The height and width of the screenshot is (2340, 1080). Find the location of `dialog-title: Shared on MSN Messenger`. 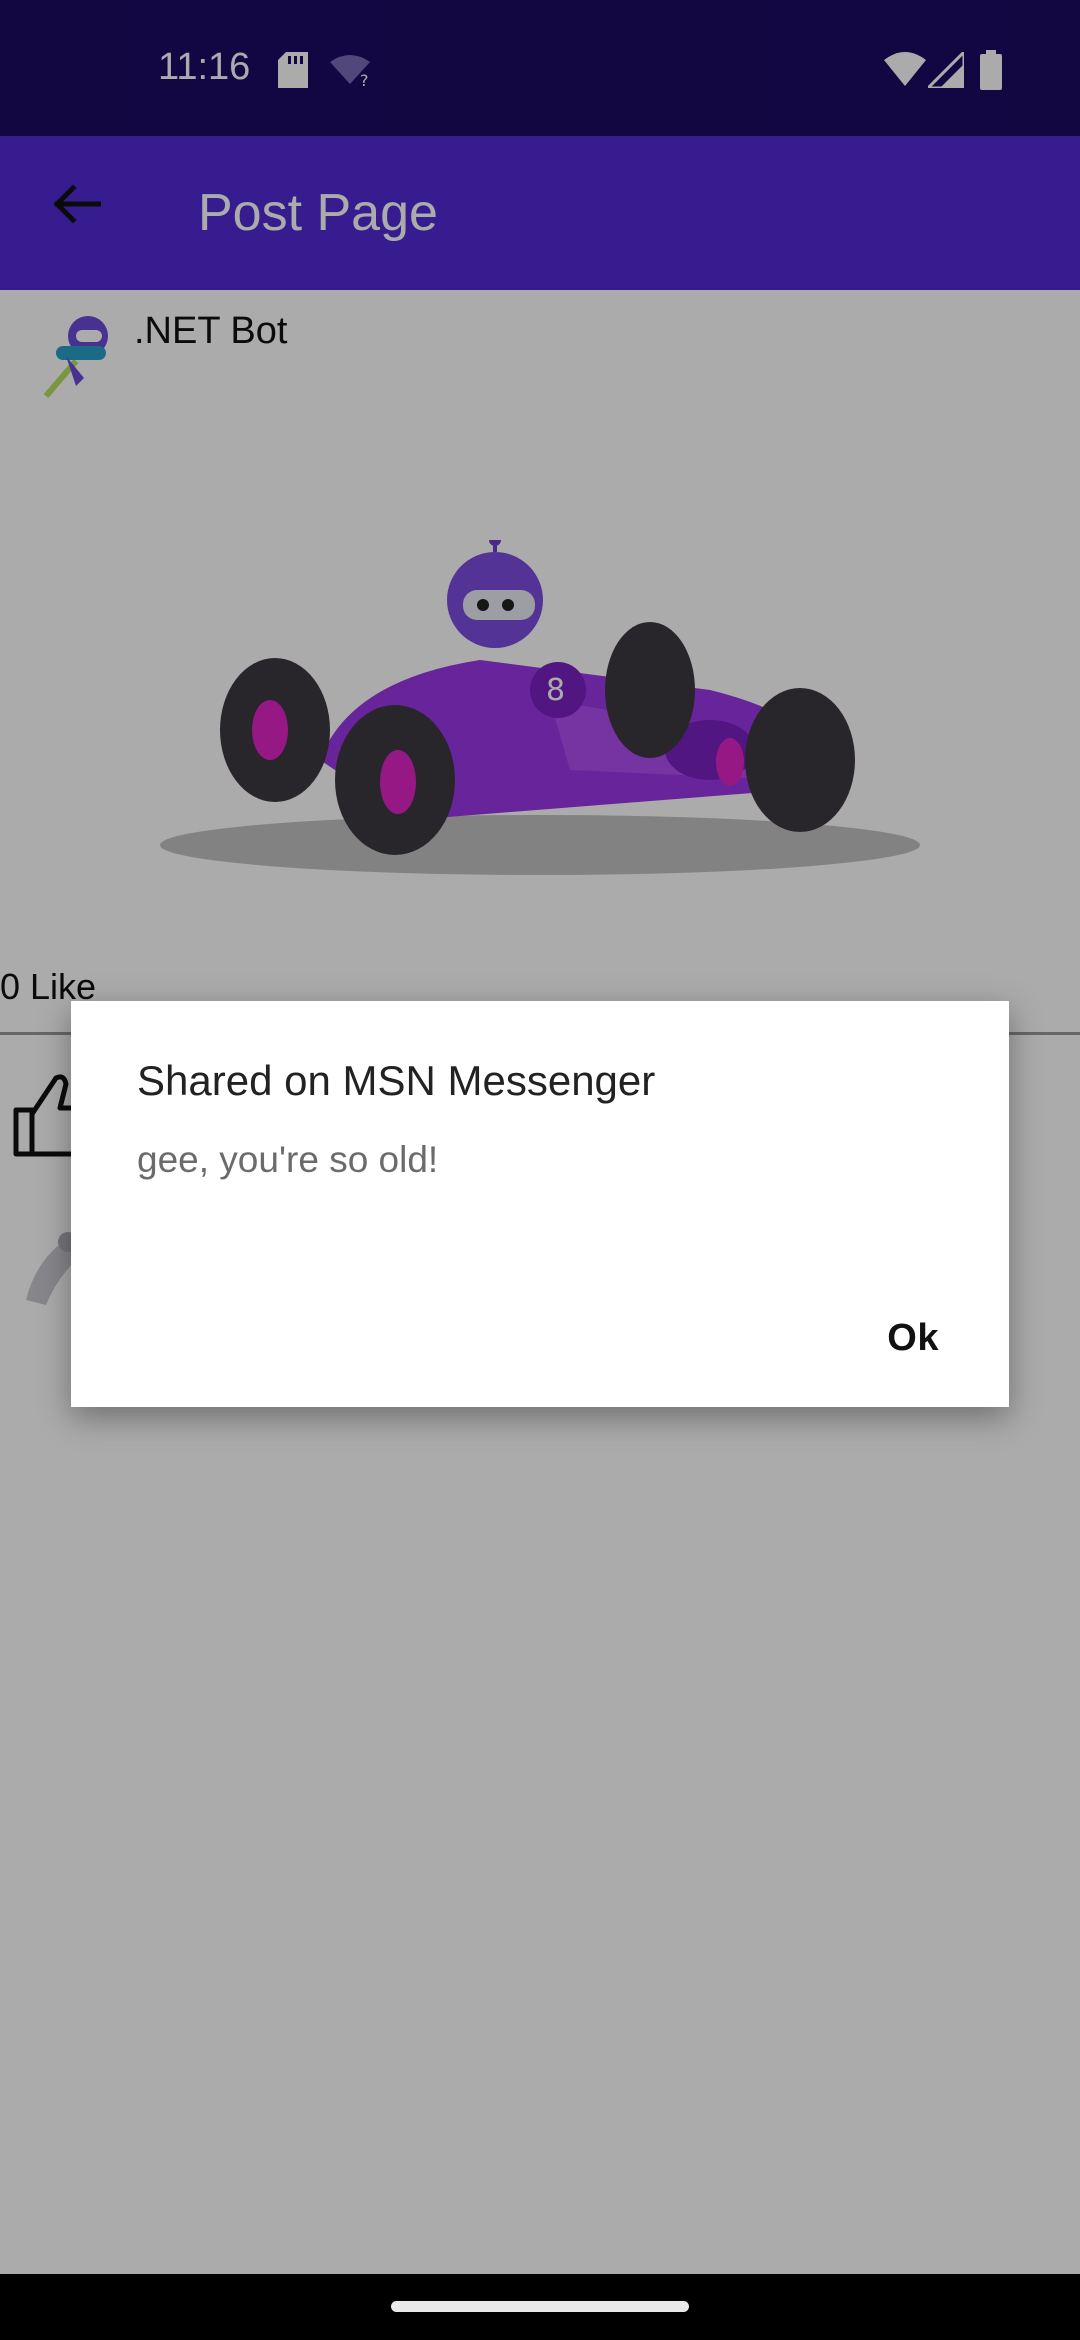

dialog-title: Shared on MSN Messenger is located at coordinates (396, 1080).